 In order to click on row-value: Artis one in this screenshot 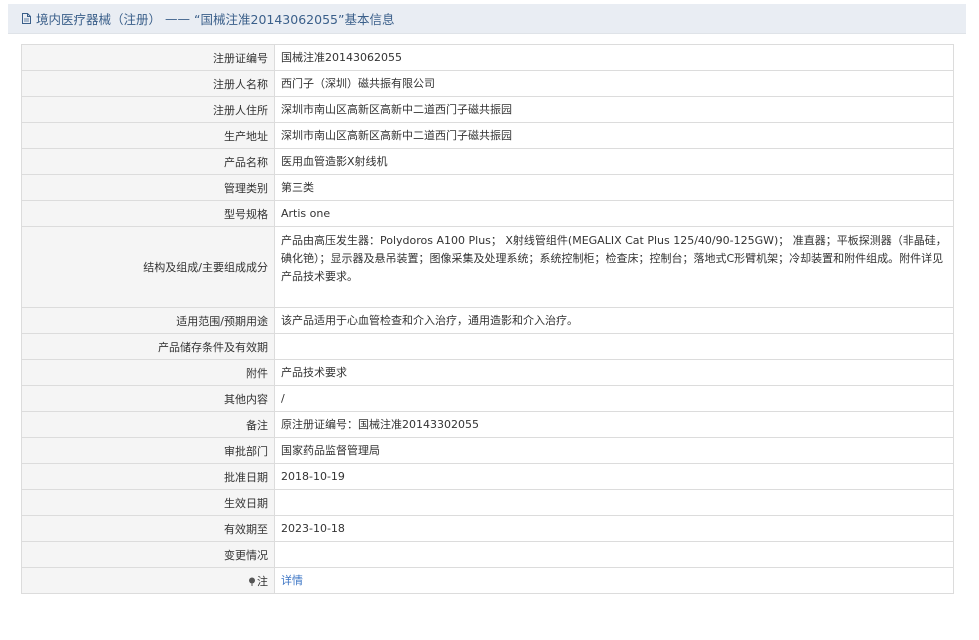, I will do `click(614, 213)`.